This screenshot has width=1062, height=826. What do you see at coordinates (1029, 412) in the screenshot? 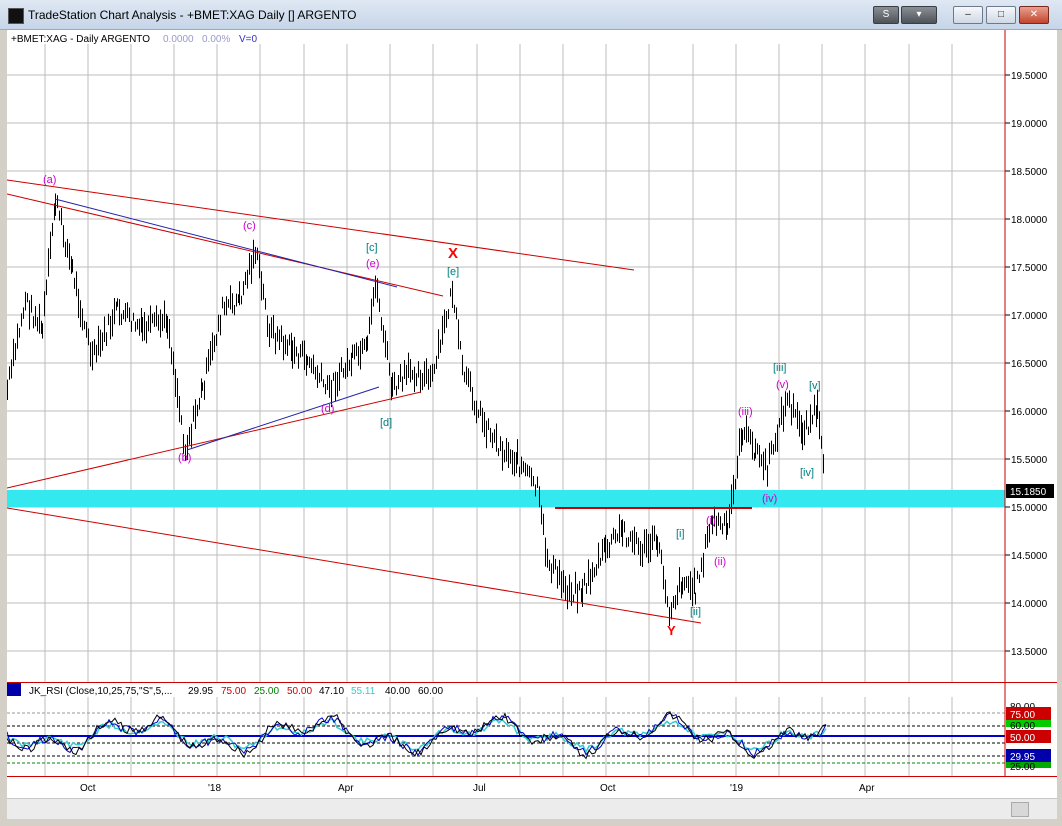
I see `price-tick-label: 16.0000` at bounding box center [1029, 412].